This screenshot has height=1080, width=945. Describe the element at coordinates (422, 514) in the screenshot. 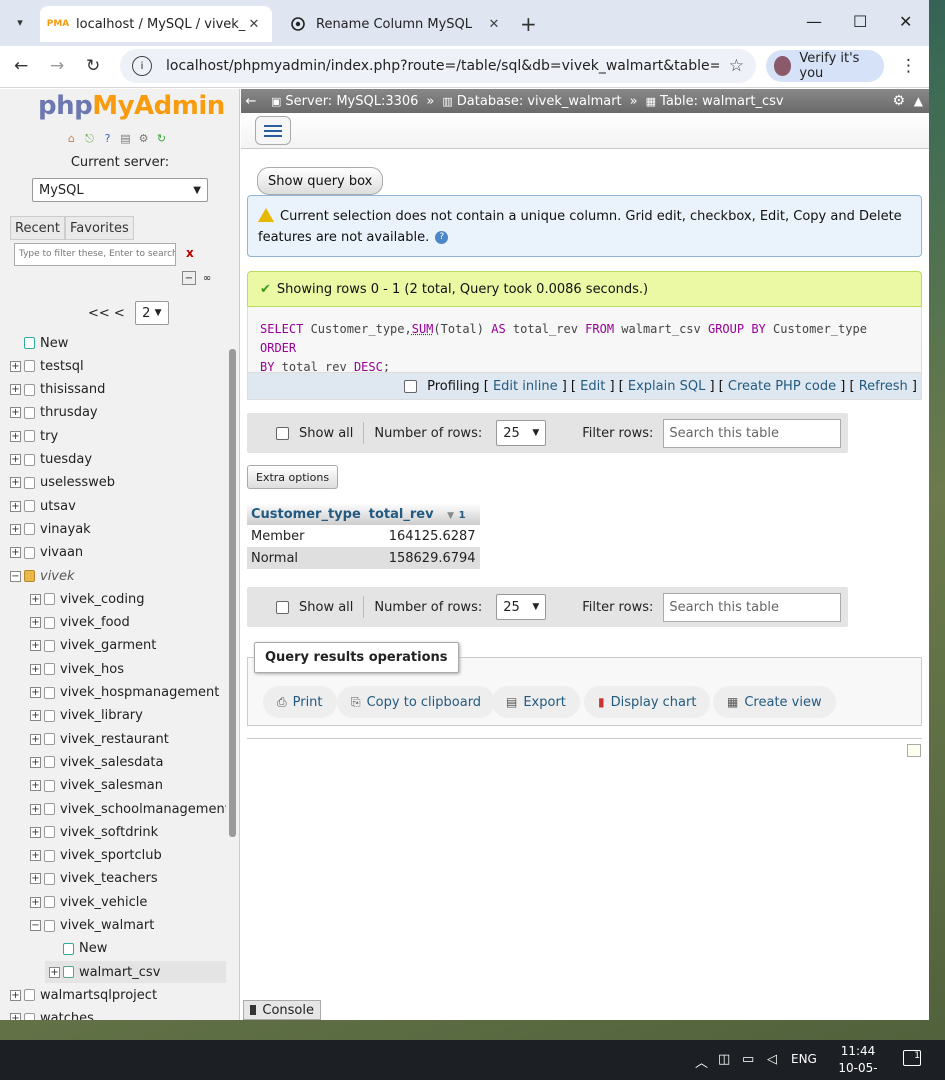

I see `column-header-total-rev: total_rev ▼ 1` at that location.